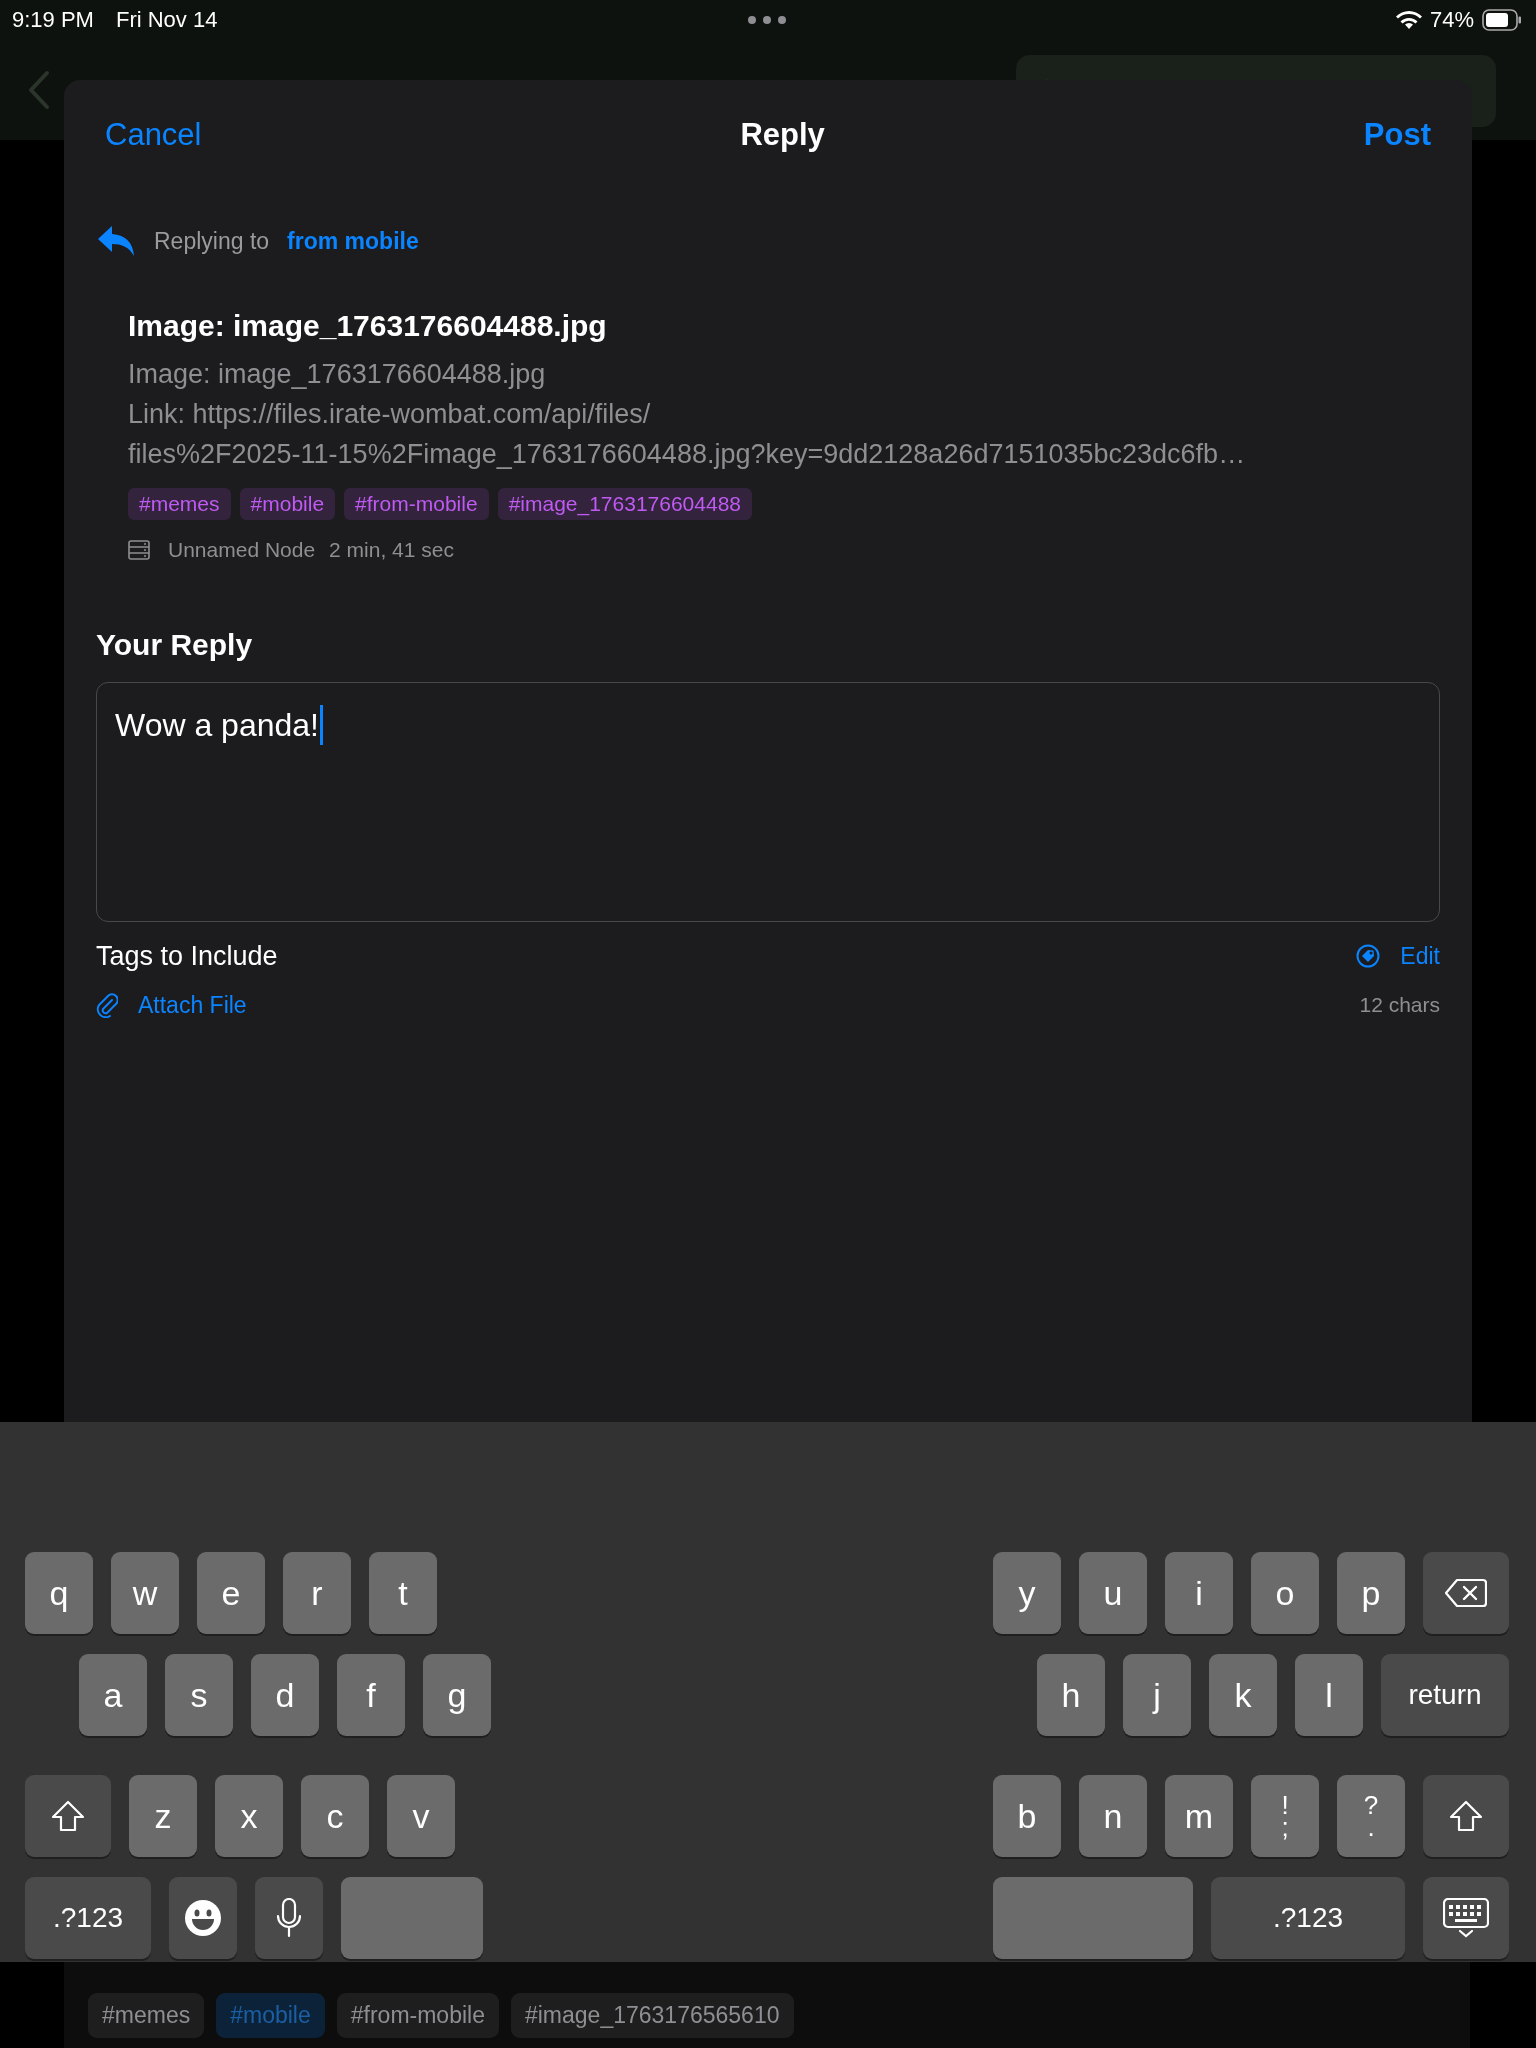  I want to click on microphone-icon, so click(289, 1918).